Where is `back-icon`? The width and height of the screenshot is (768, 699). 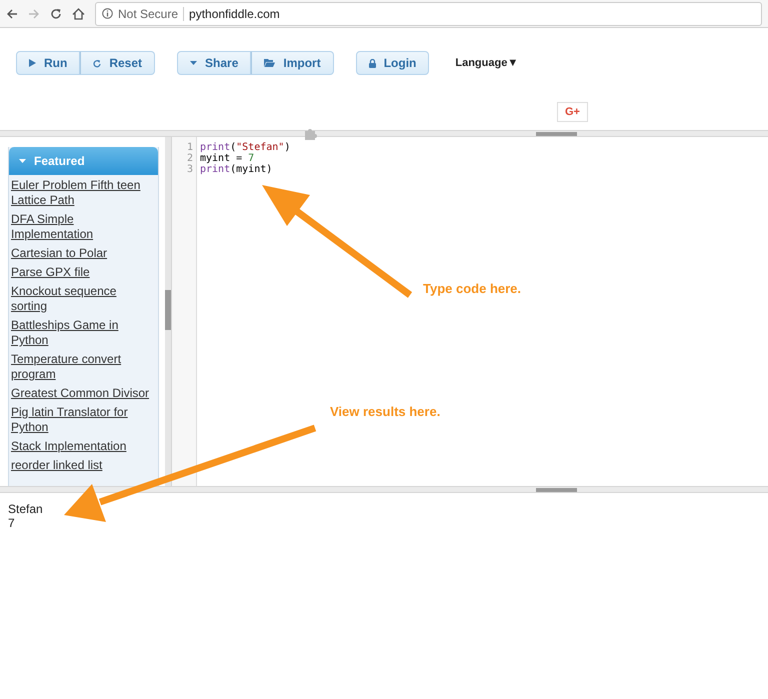 back-icon is located at coordinates (12, 14).